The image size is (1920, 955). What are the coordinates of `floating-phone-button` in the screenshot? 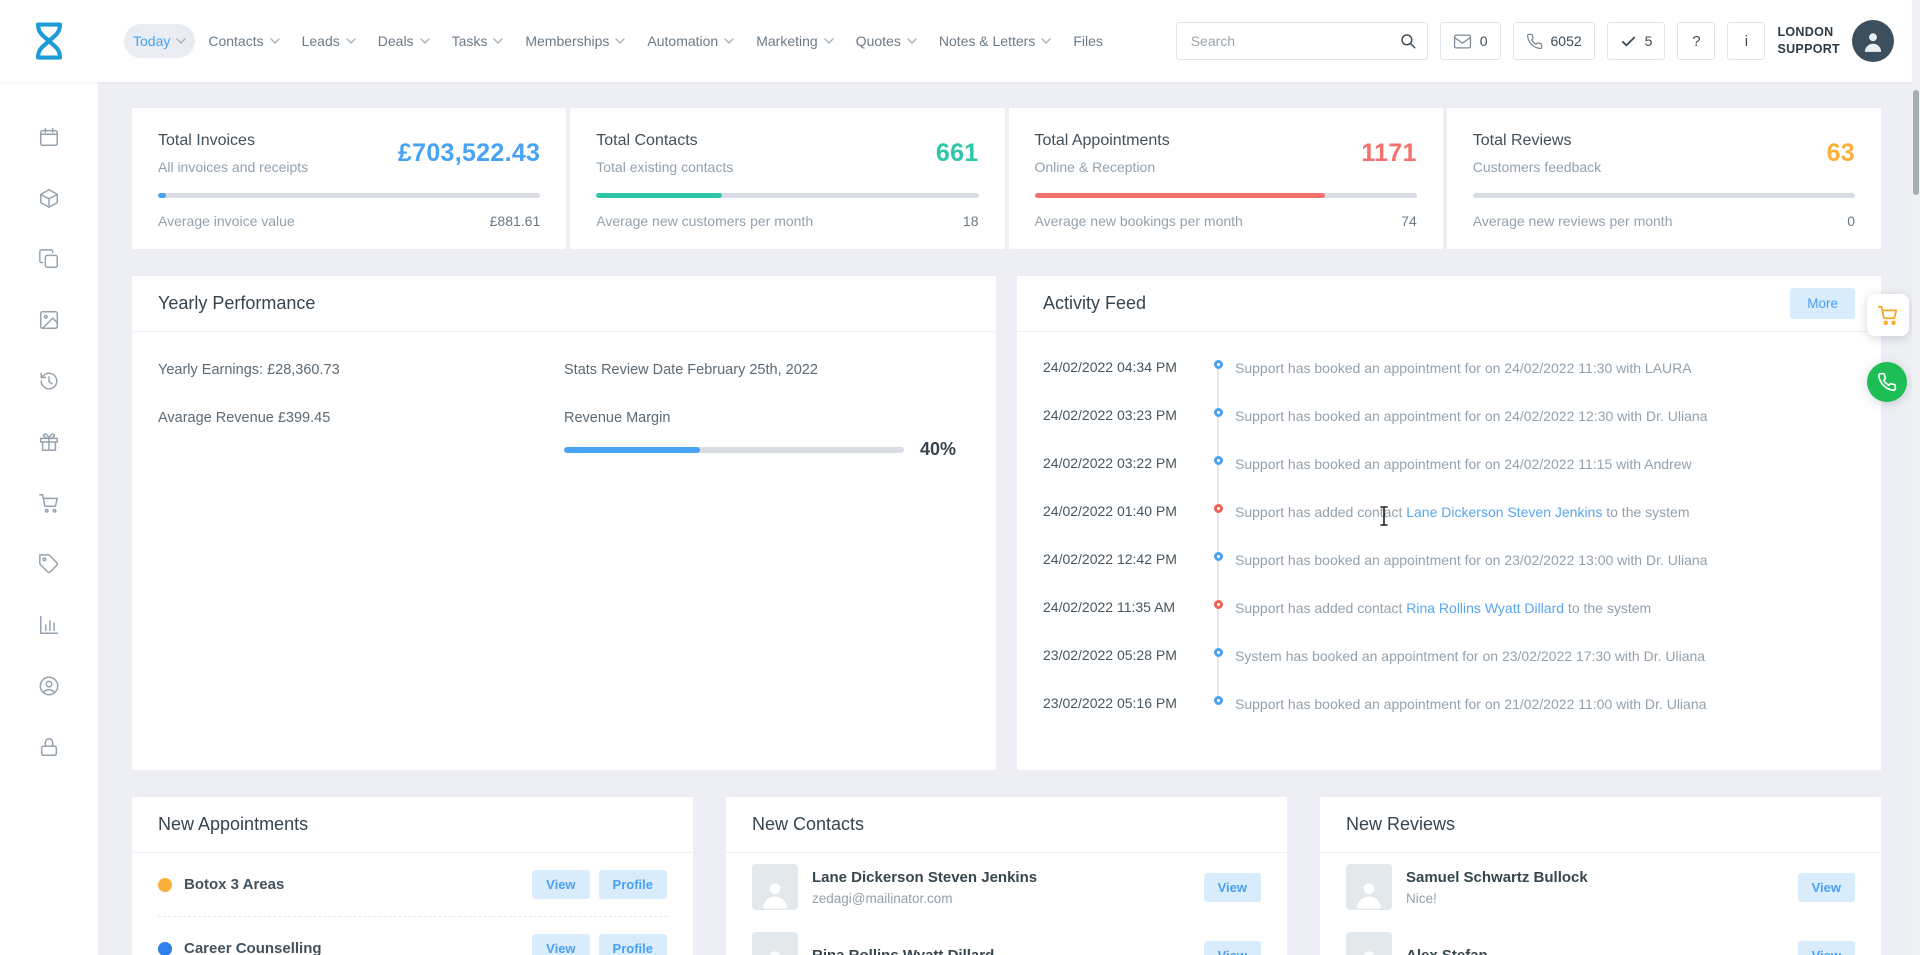 It's located at (1887, 382).